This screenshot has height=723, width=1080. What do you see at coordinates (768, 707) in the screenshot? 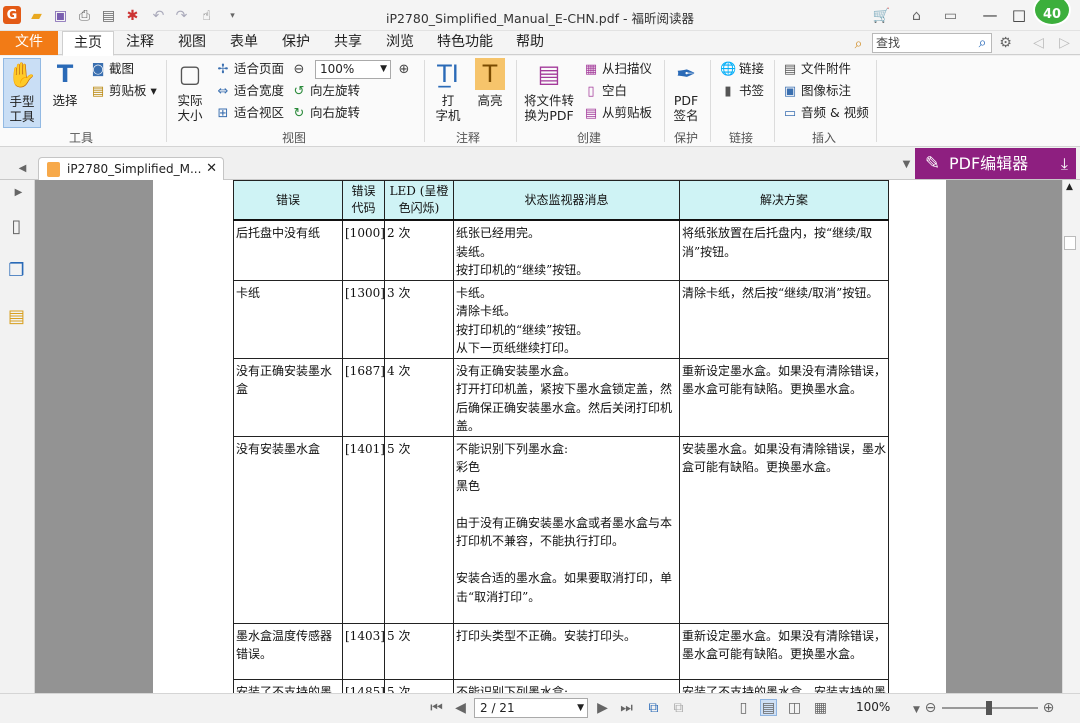
I see `continuous-page-icon: ▤` at bounding box center [768, 707].